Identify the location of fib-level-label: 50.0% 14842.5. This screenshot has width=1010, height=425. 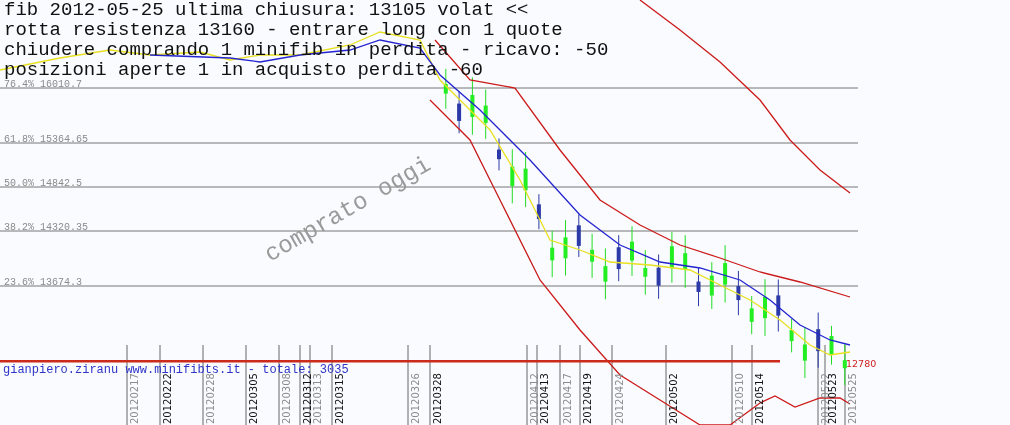
(43, 183).